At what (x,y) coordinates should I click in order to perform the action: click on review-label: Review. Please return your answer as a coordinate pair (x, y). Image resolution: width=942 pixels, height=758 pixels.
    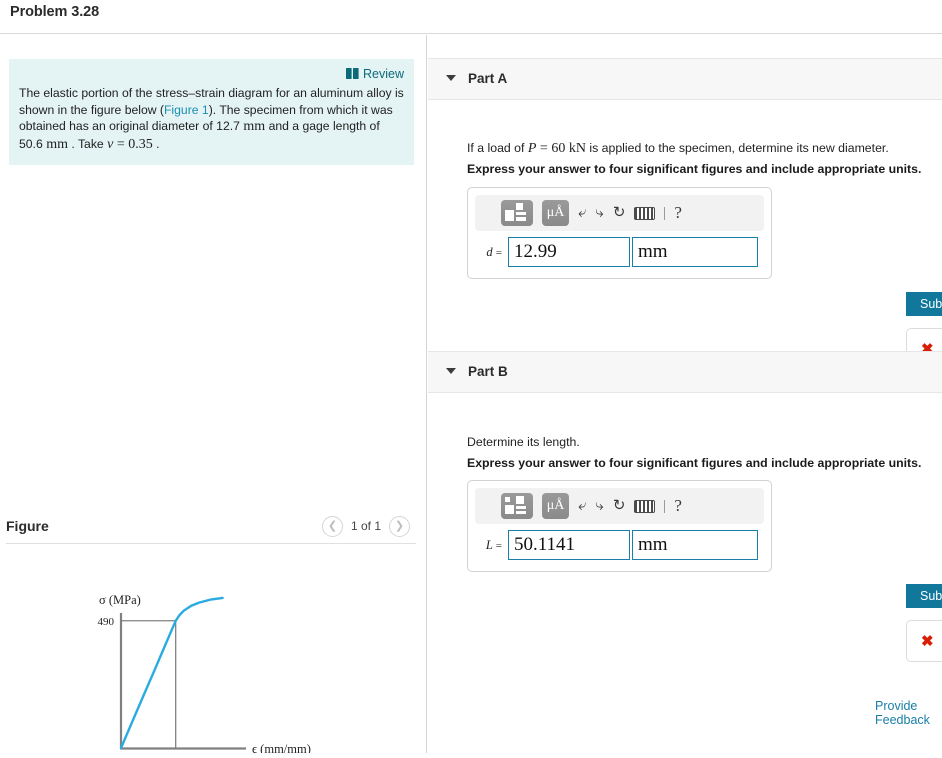
    Looking at the image, I should click on (383, 74).